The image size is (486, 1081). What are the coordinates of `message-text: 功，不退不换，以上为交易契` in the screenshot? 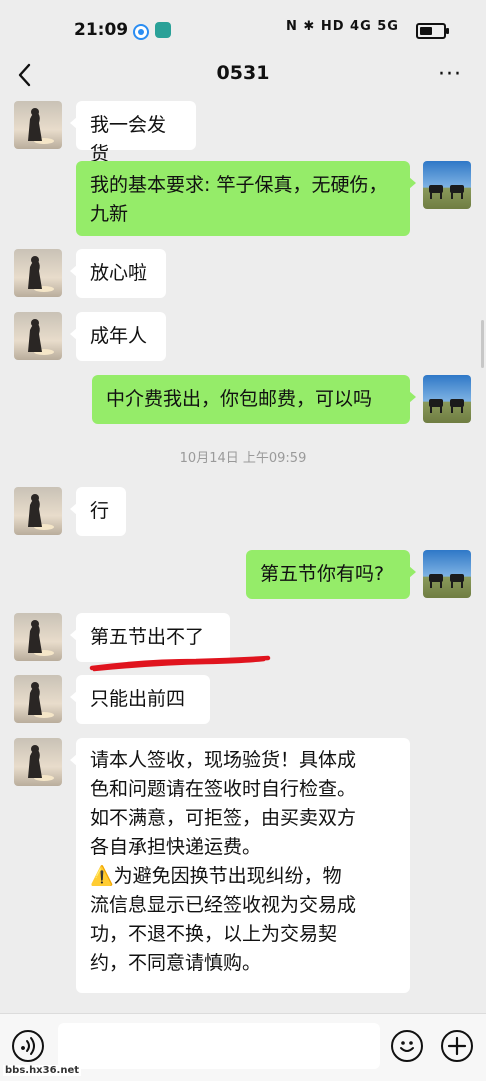 It's located at (214, 934).